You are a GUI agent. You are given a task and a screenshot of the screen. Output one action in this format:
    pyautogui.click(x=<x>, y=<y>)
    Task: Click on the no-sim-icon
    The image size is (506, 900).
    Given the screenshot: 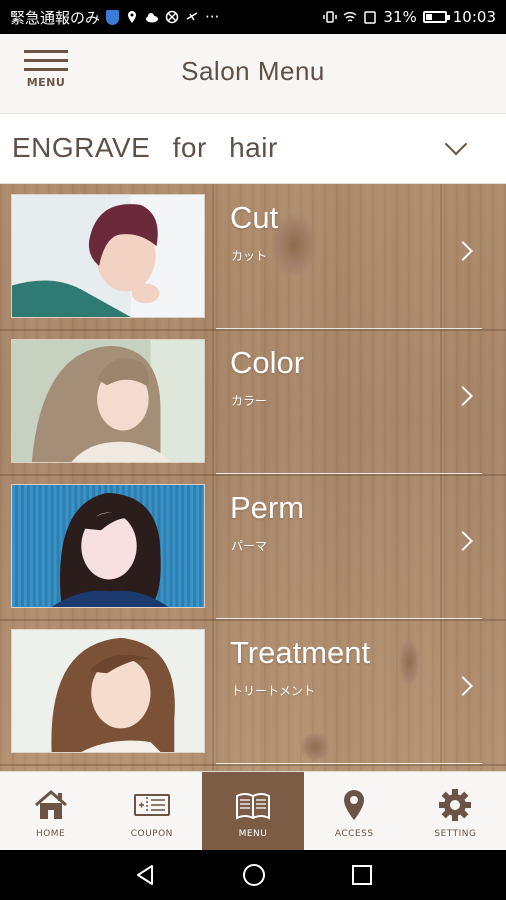 What is the action you would take?
    pyautogui.click(x=172, y=17)
    